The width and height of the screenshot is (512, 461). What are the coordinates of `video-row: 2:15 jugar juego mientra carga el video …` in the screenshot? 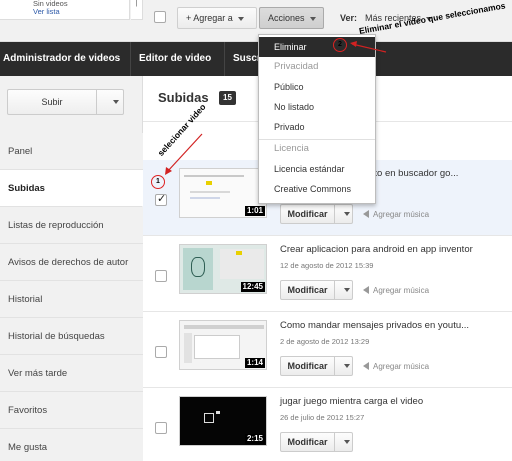 It's located at (327, 424).